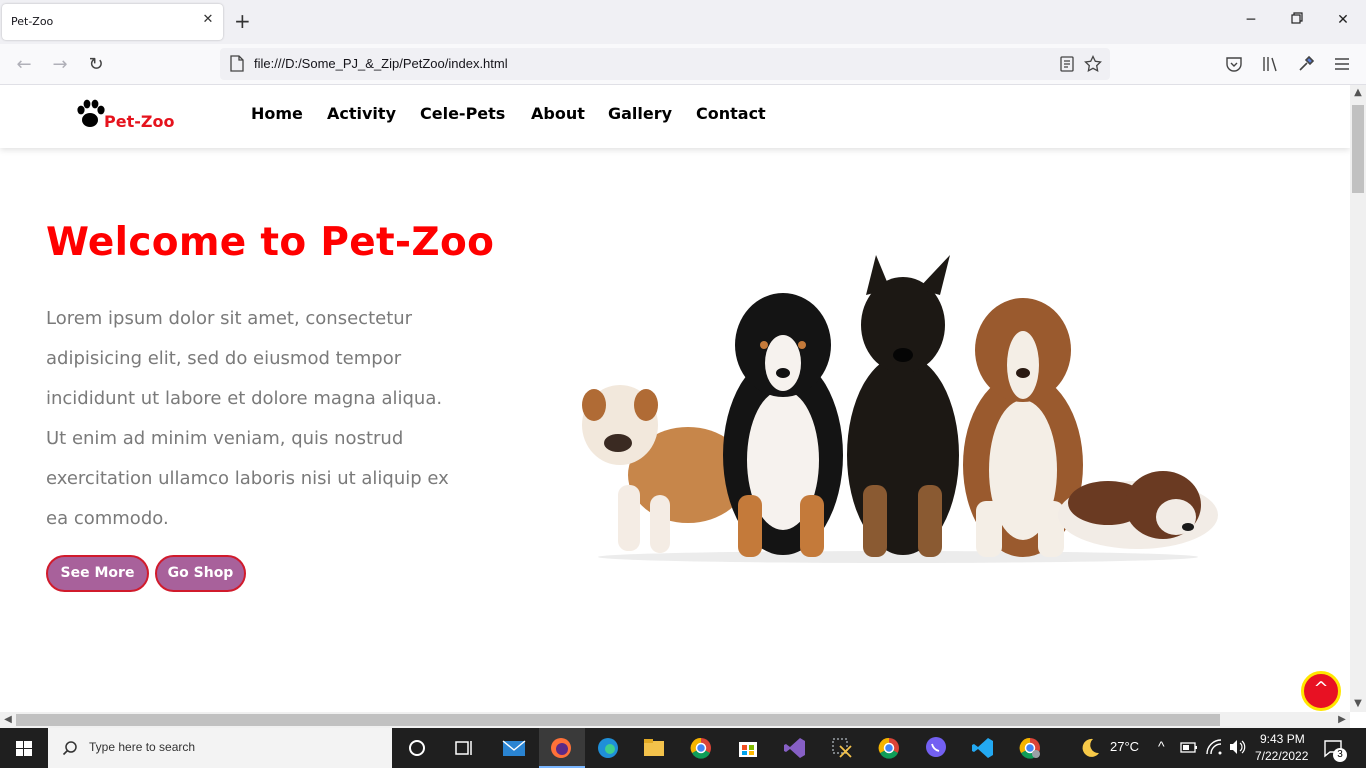 Image resolution: width=1366 pixels, height=768 pixels. What do you see at coordinates (1358, 93) in the screenshot?
I see `scroll-up-icon: ▲` at bounding box center [1358, 93].